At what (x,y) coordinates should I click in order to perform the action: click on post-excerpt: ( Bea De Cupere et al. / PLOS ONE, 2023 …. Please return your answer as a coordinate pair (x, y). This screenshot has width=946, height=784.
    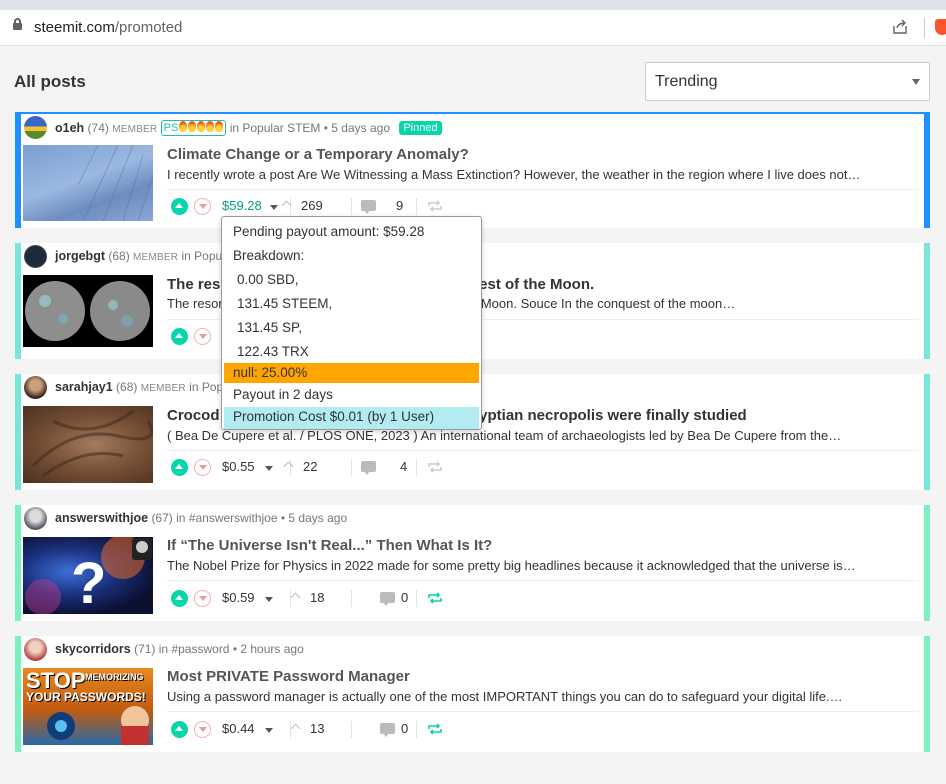
    Looking at the image, I should click on (527, 435).